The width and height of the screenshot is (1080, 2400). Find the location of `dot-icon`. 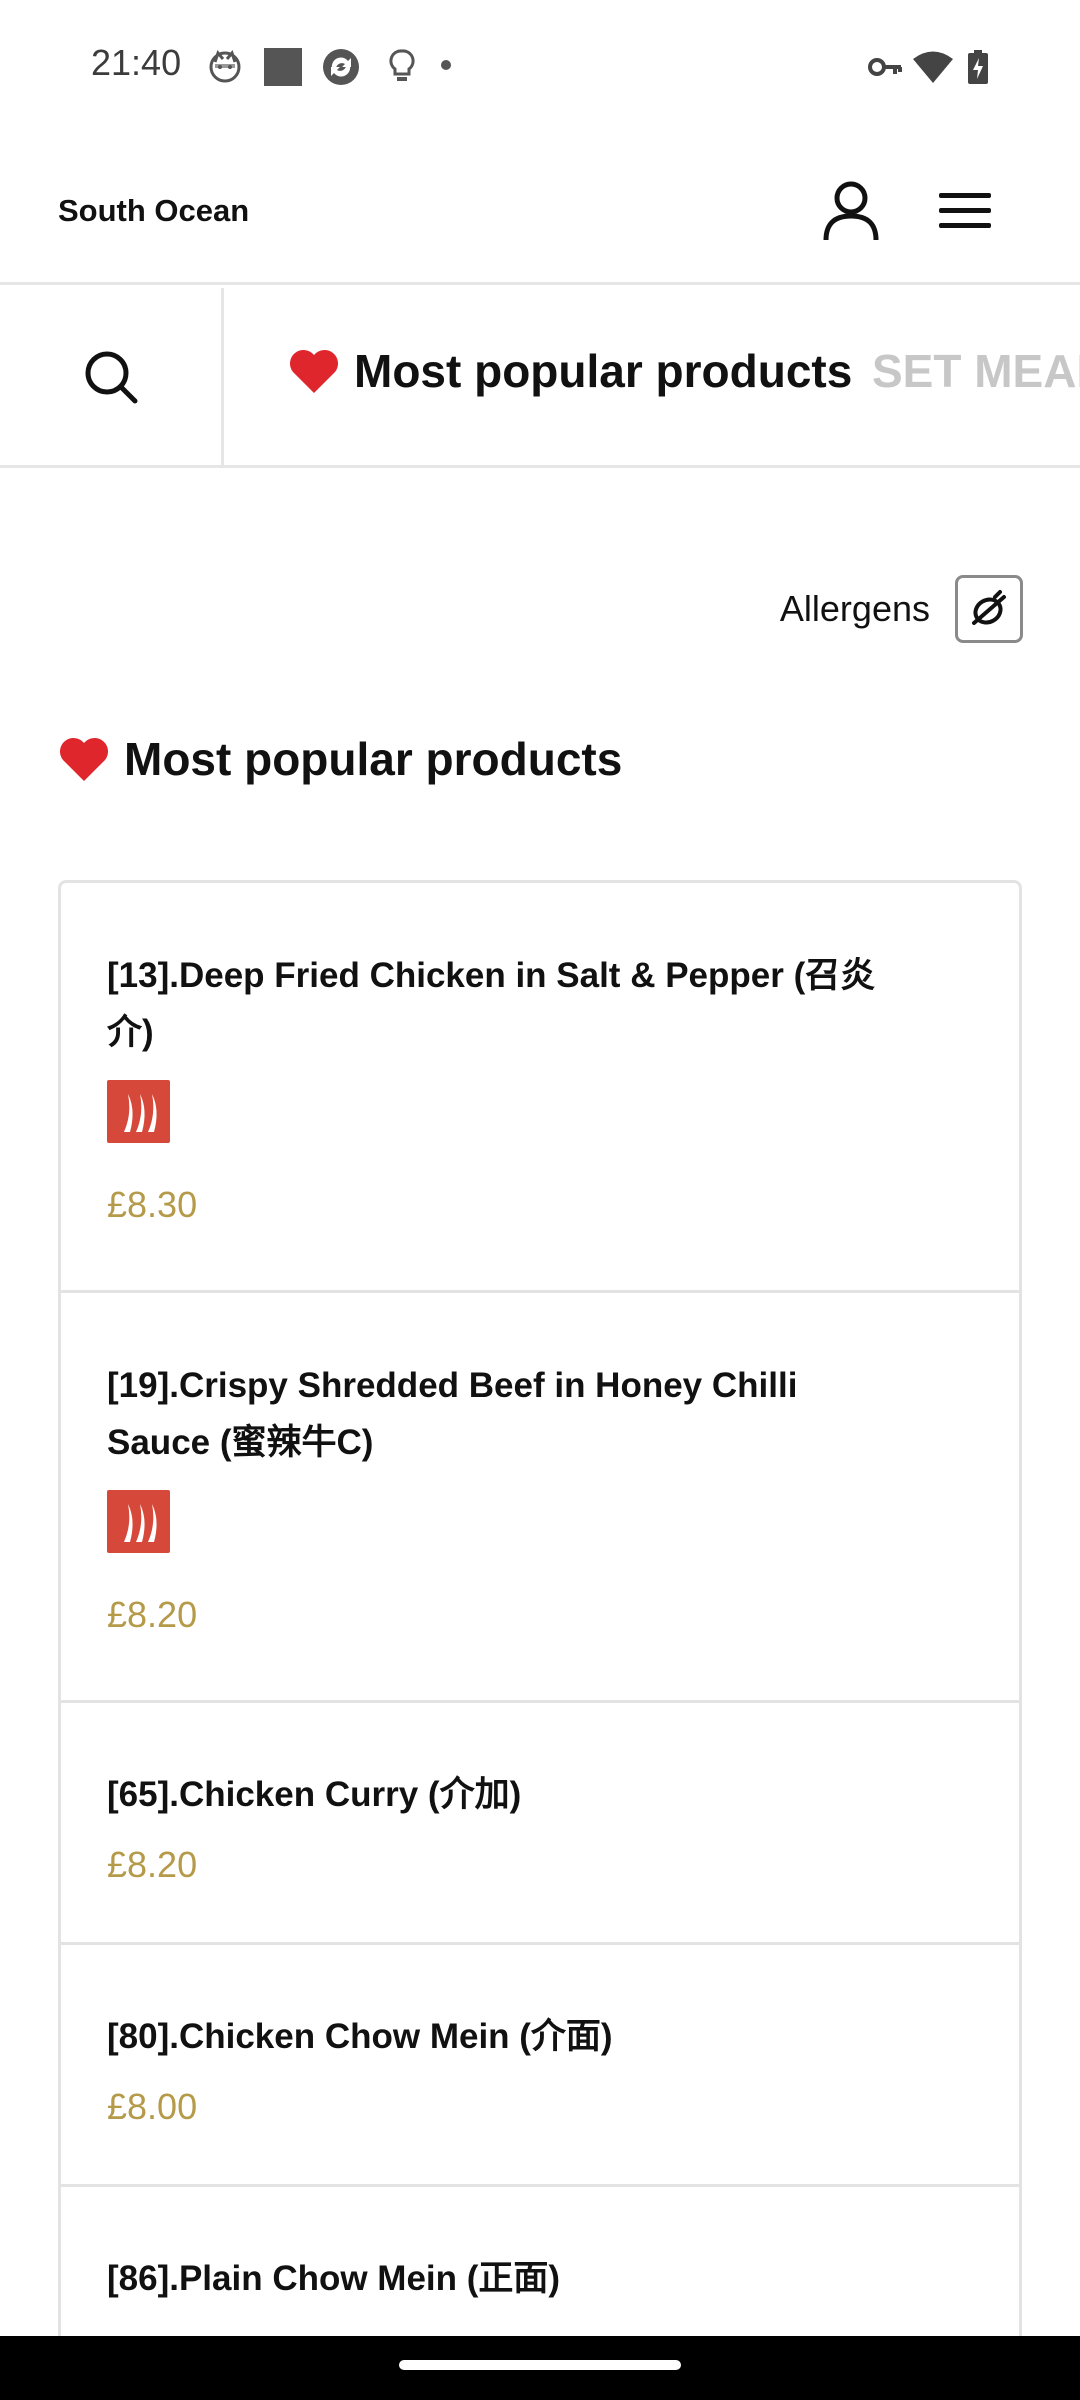

dot-icon is located at coordinates (446, 65).